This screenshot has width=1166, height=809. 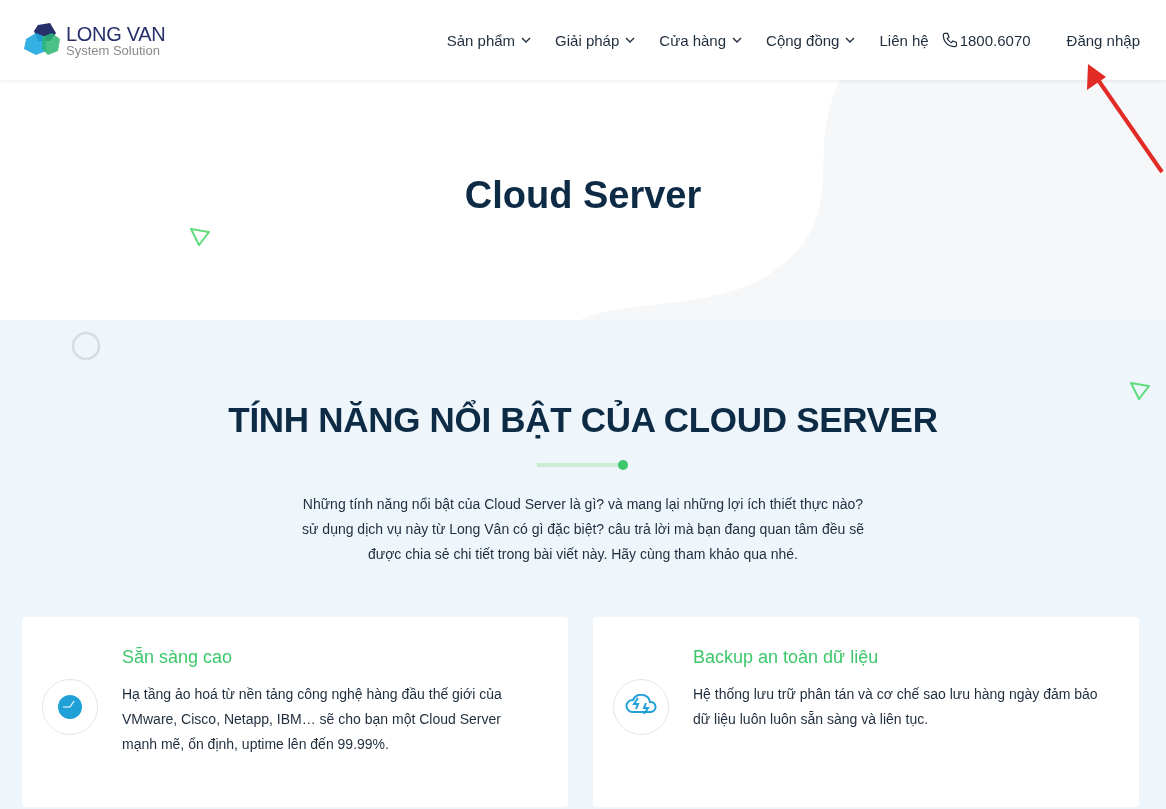 What do you see at coordinates (489, 40) in the screenshot?
I see `nav-link: Sản phẩm` at bounding box center [489, 40].